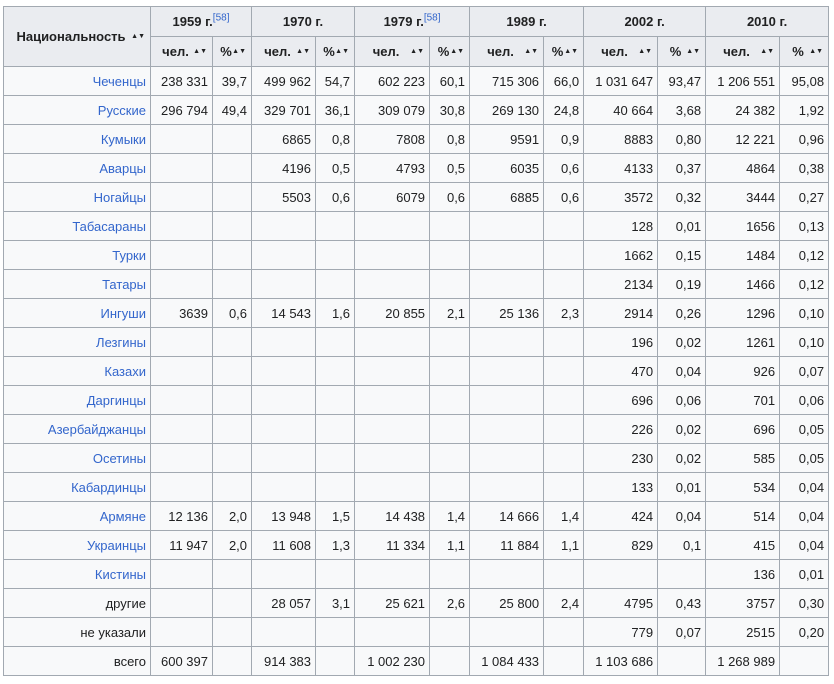  What do you see at coordinates (621, 284) in the screenshot?
I see `people-count-cell: 2134` at bounding box center [621, 284].